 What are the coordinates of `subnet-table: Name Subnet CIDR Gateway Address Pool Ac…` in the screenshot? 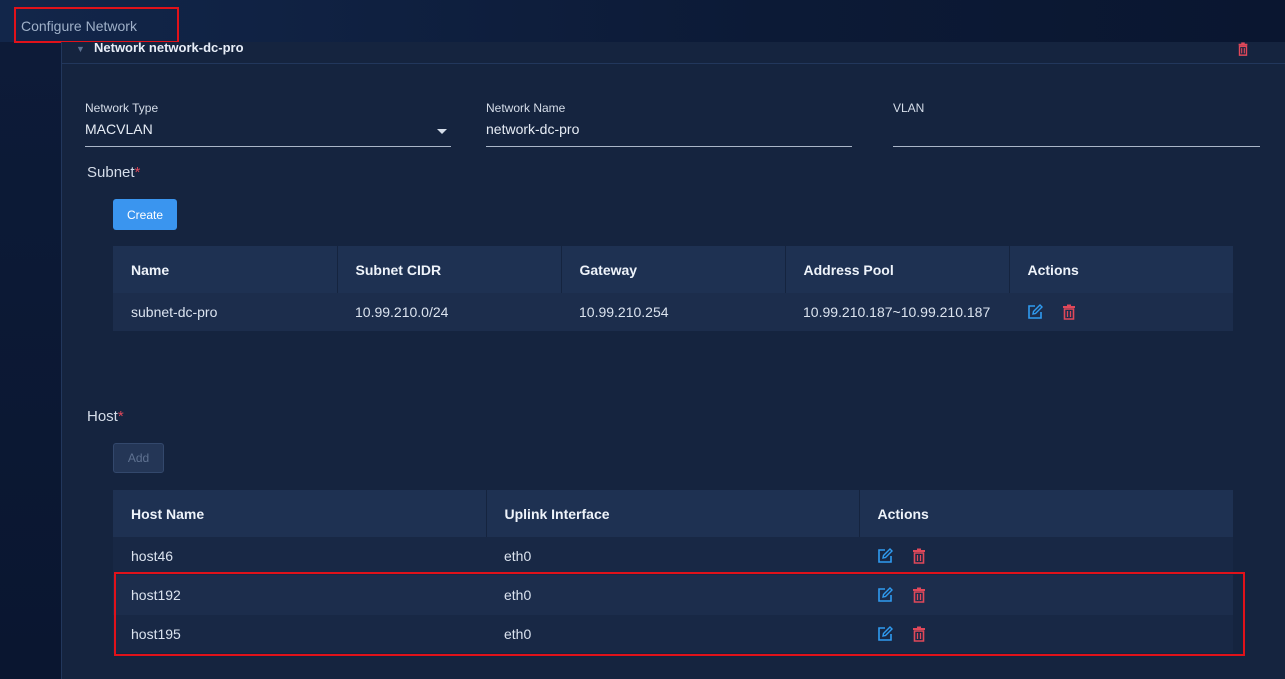 It's located at (673, 288).